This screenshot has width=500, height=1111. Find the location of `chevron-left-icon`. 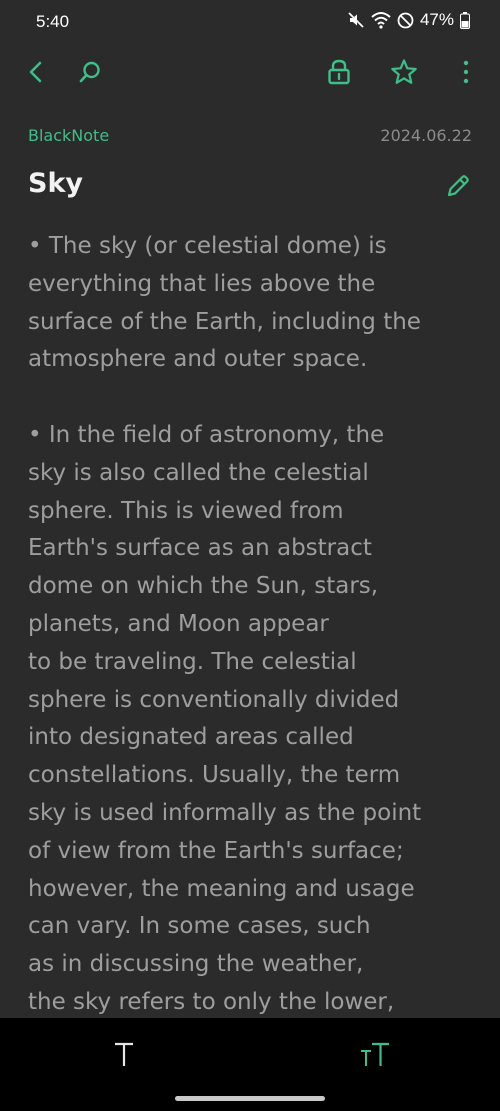

chevron-left-icon is located at coordinates (36, 72).